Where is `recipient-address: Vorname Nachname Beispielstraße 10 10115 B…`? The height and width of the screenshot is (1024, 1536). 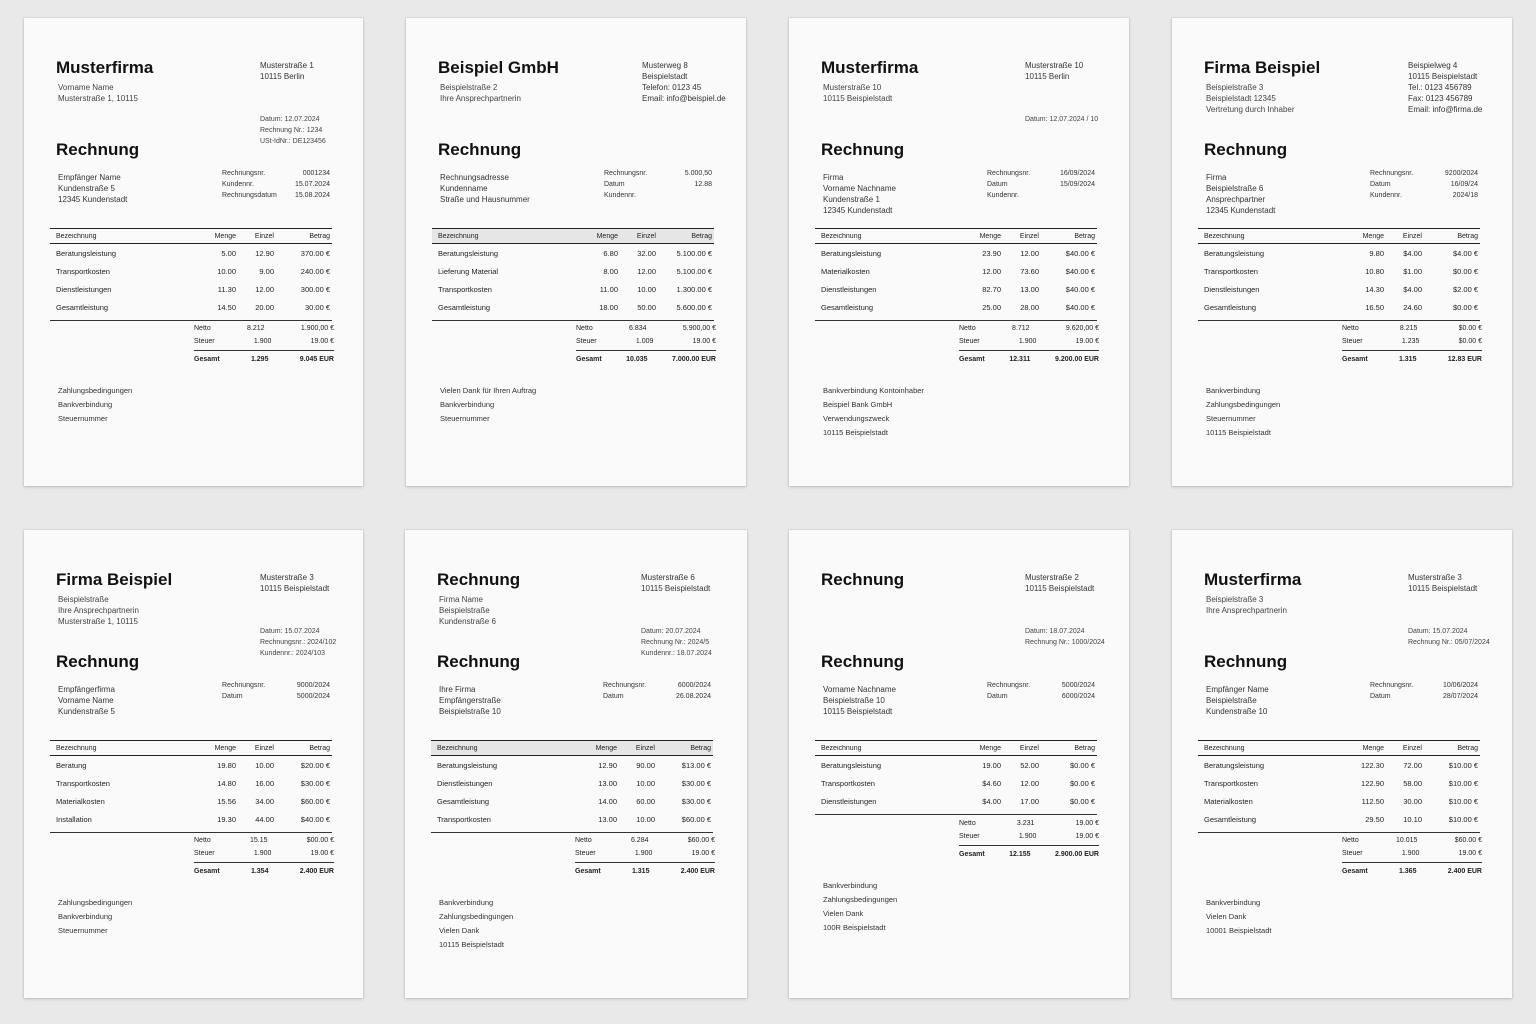
recipient-address: Vorname Nachname Beispielstraße 10 10115 B… is located at coordinates (859, 700).